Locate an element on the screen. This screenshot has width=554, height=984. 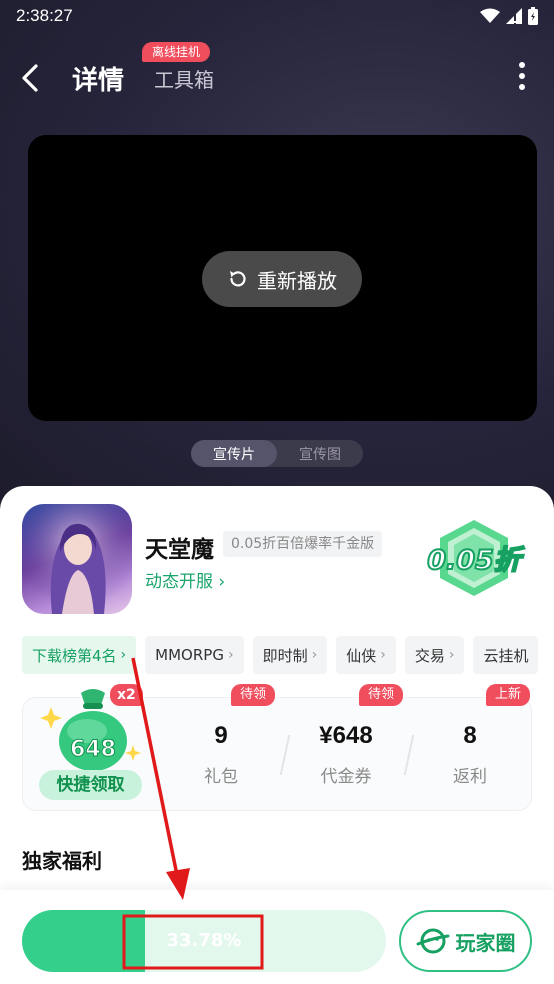
server-schedule-link: 动态开服 › is located at coordinates (185, 579).